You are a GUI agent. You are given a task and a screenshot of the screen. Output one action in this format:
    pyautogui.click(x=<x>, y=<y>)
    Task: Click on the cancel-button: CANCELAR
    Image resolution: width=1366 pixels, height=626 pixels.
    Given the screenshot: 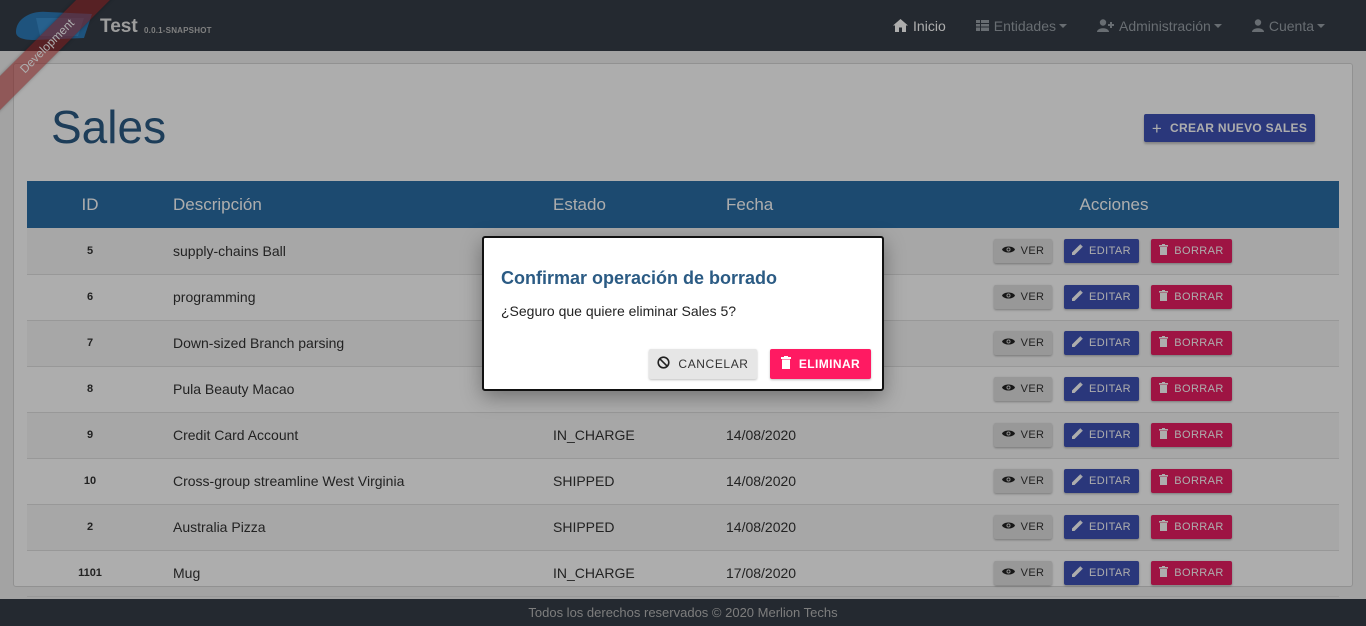 What is the action you would take?
    pyautogui.click(x=703, y=364)
    